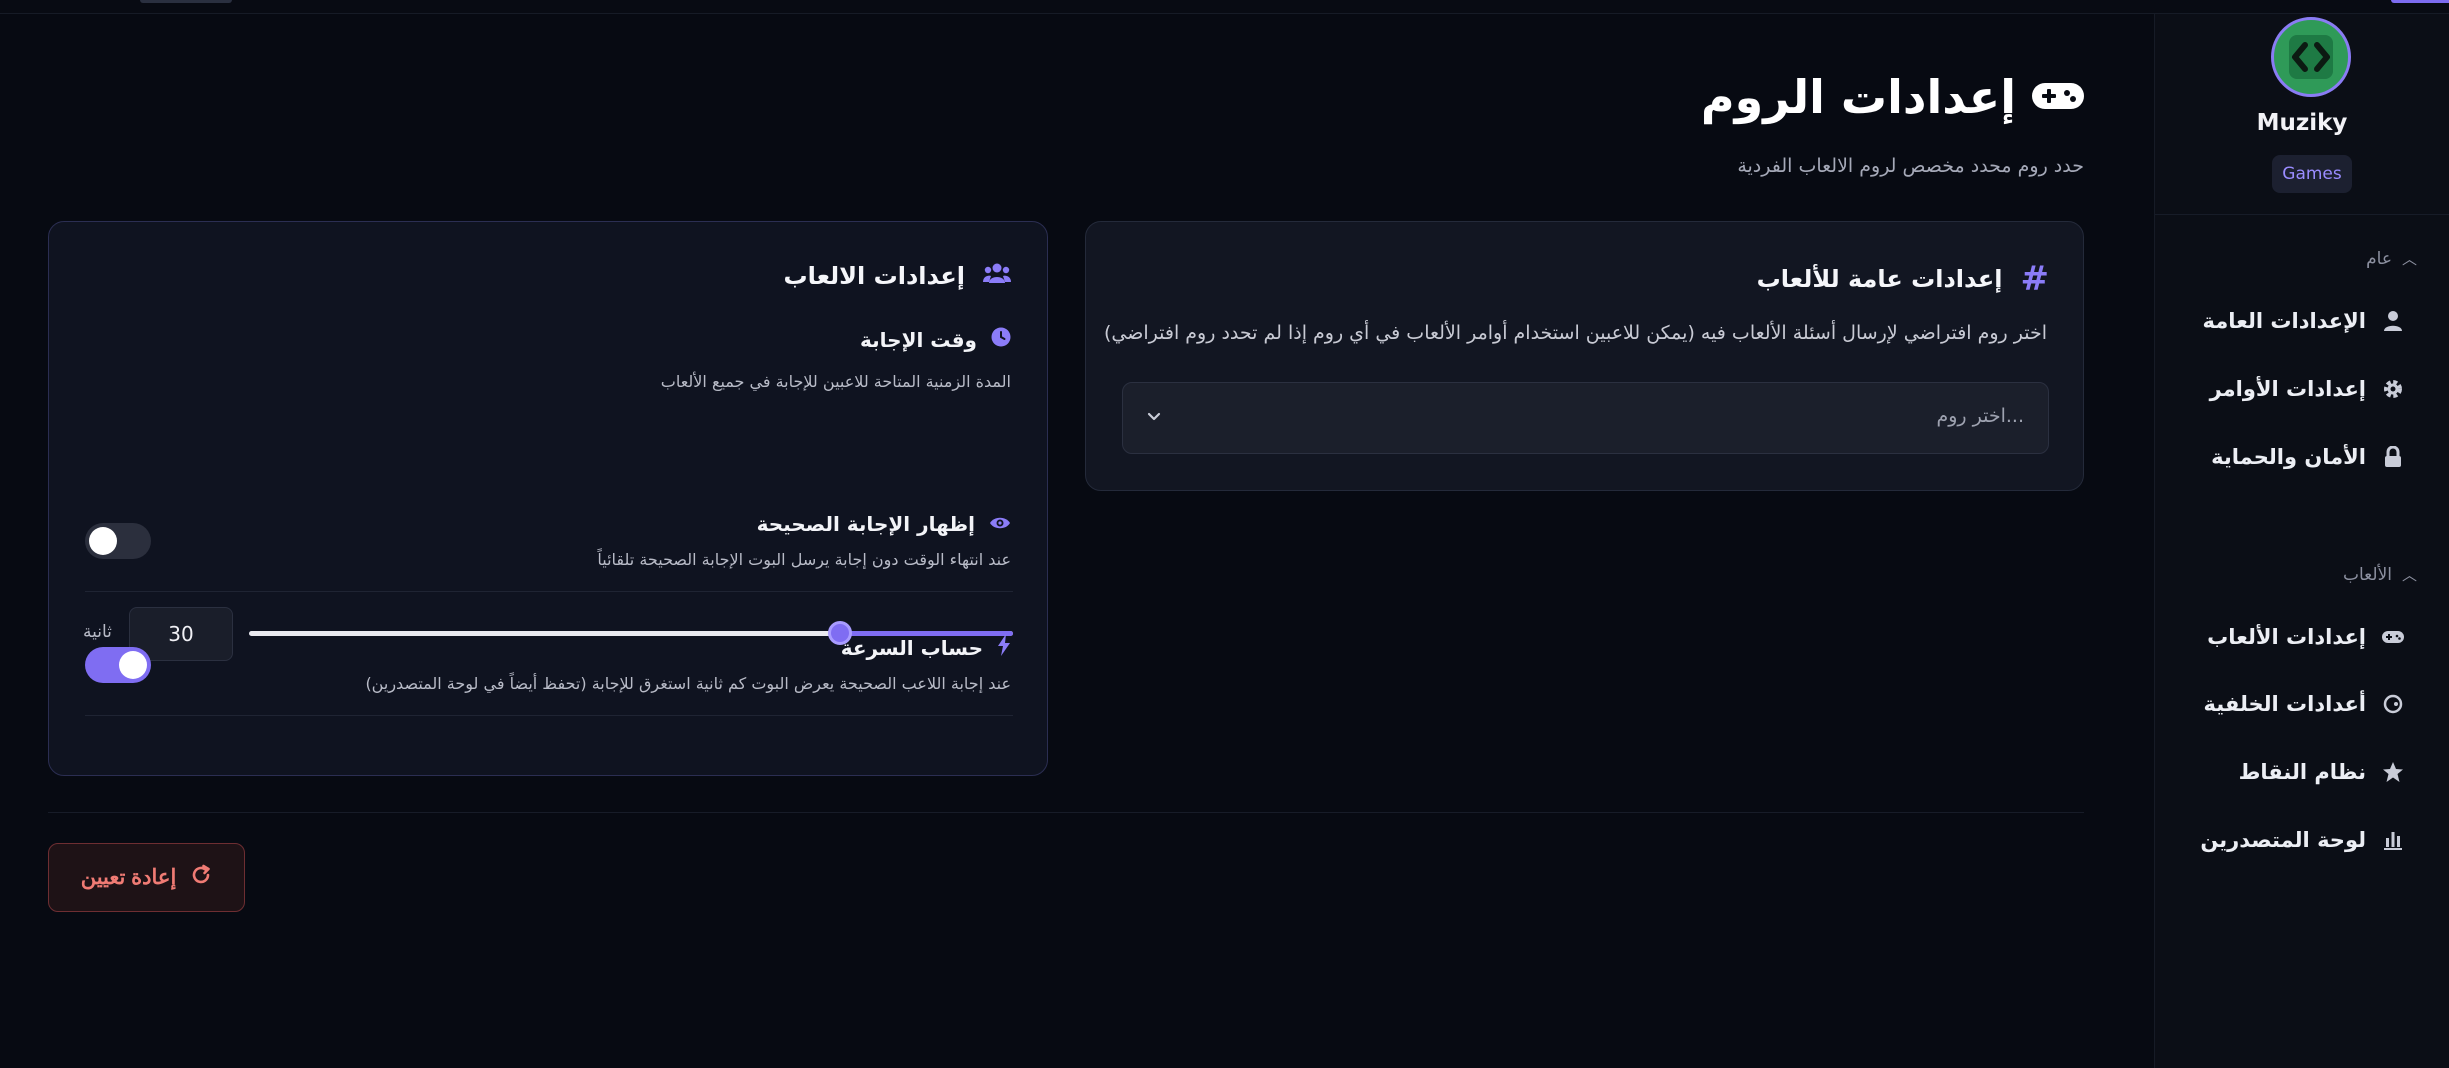 Image resolution: width=2449 pixels, height=1068 pixels. I want to click on sidebar-item-games-settings: إعدادات الألعاب, so click(2294, 637).